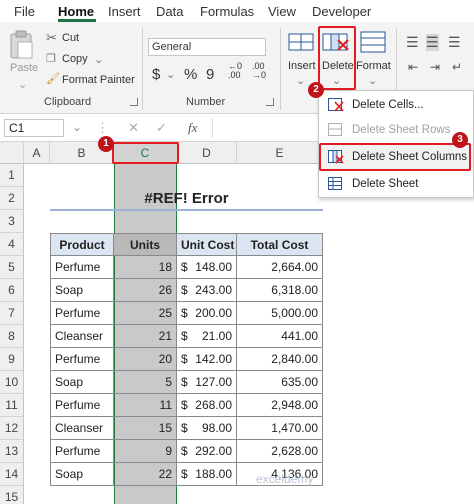 This screenshot has height=504, width=474. Describe the element at coordinates (75, 59) in the screenshot. I see `copy-button: Copy` at that location.